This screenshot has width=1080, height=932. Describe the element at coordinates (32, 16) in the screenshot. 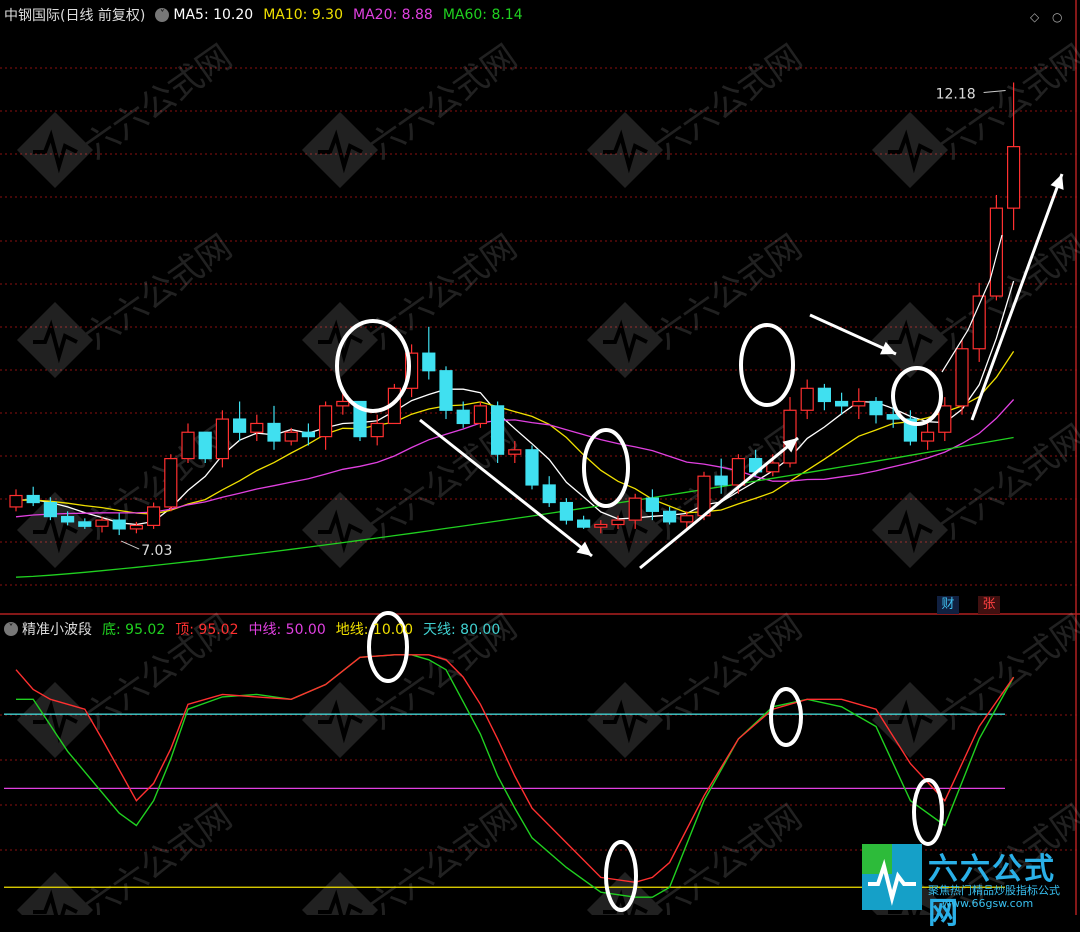

I see `stock-name: 中钢国际` at that location.